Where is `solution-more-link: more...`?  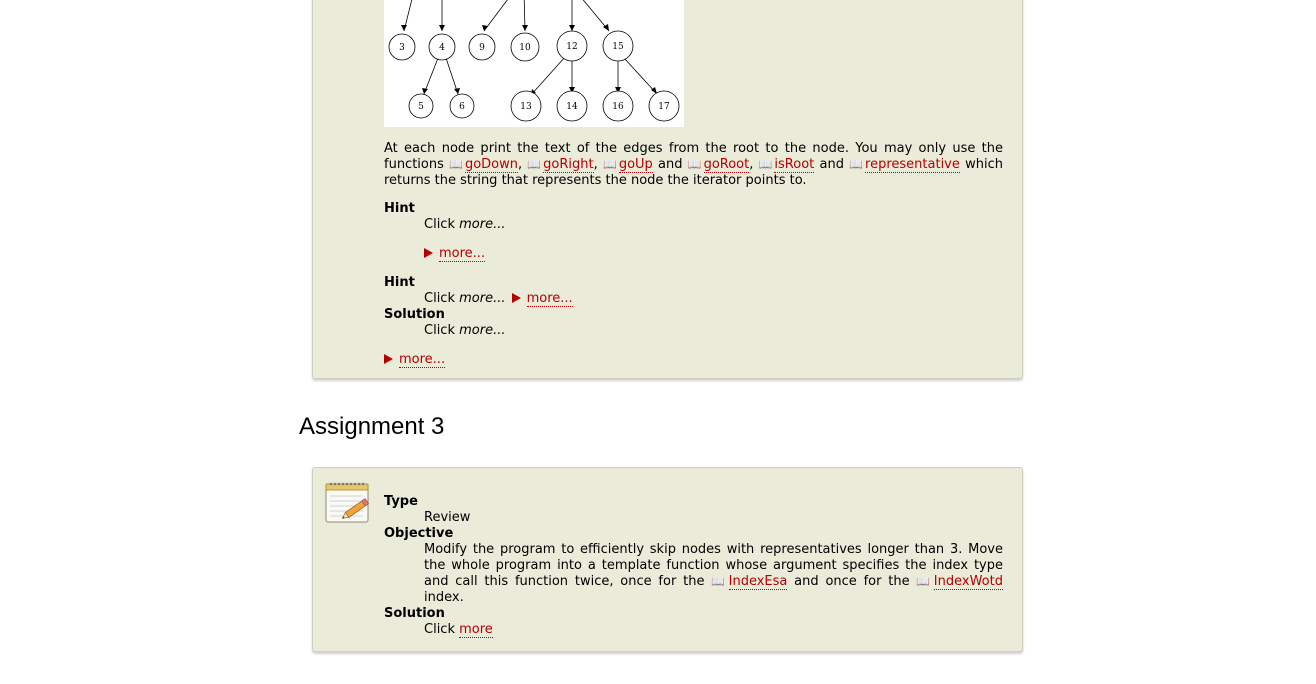
solution-more-link: more... is located at coordinates (422, 360).